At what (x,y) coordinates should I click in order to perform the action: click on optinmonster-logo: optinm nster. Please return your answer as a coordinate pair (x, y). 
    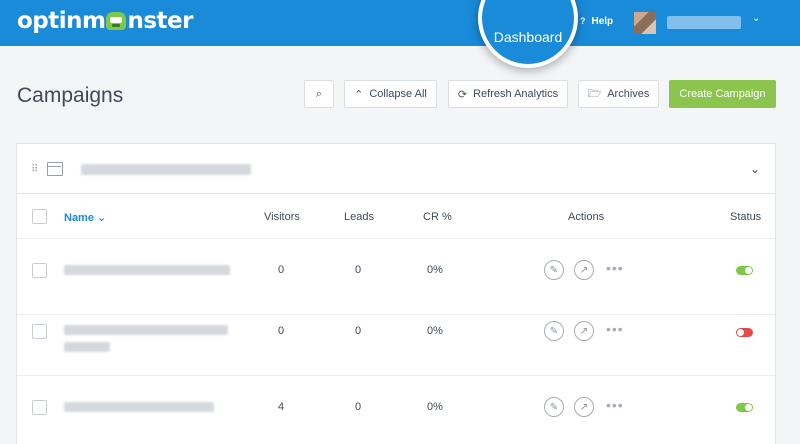
    Looking at the image, I should click on (105, 21).